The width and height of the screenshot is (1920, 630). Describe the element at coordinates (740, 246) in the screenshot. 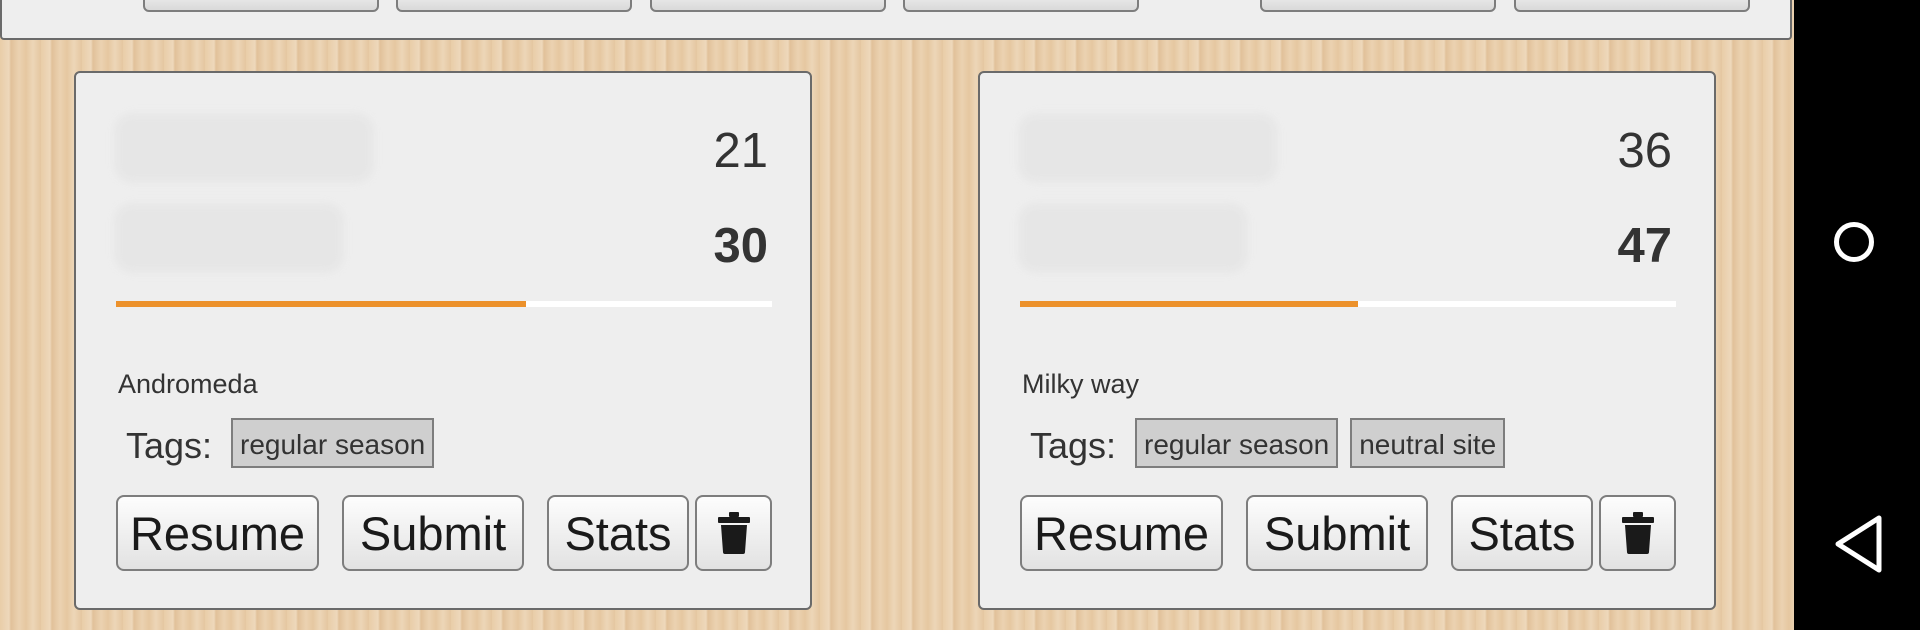

I see `score-bottom: 30` at that location.